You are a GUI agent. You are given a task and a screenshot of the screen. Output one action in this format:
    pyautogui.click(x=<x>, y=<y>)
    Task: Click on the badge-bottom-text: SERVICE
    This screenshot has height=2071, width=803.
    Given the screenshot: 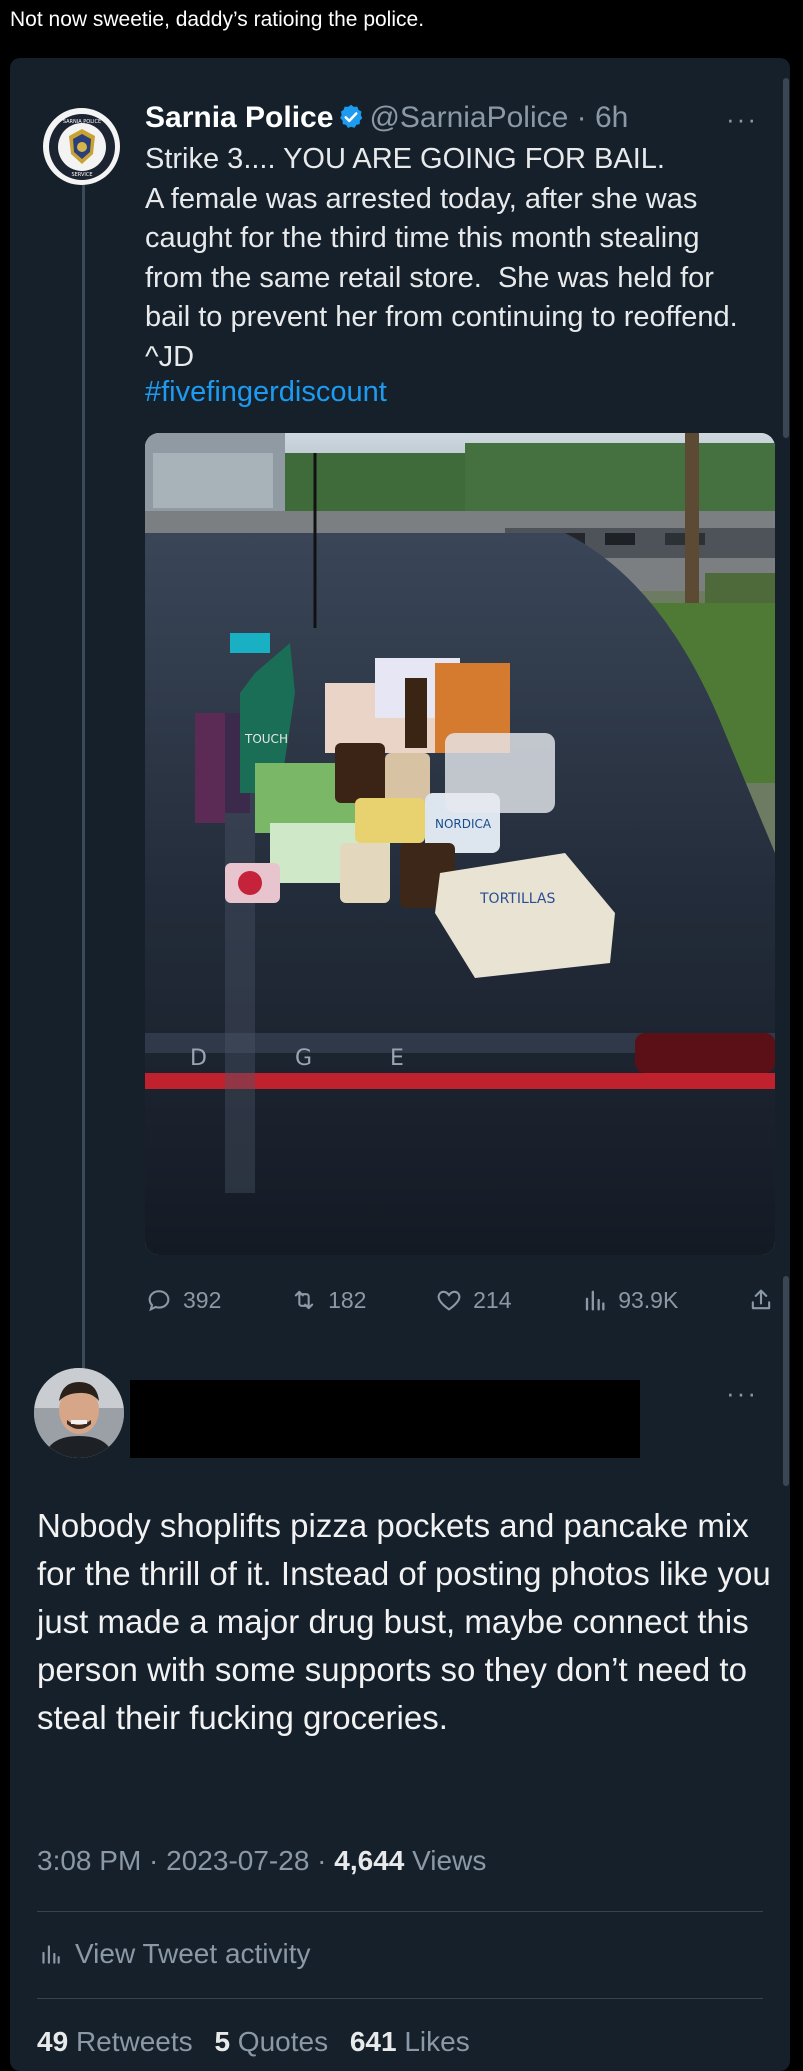 What is the action you would take?
    pyautogui.click(x=81, y=175)
    